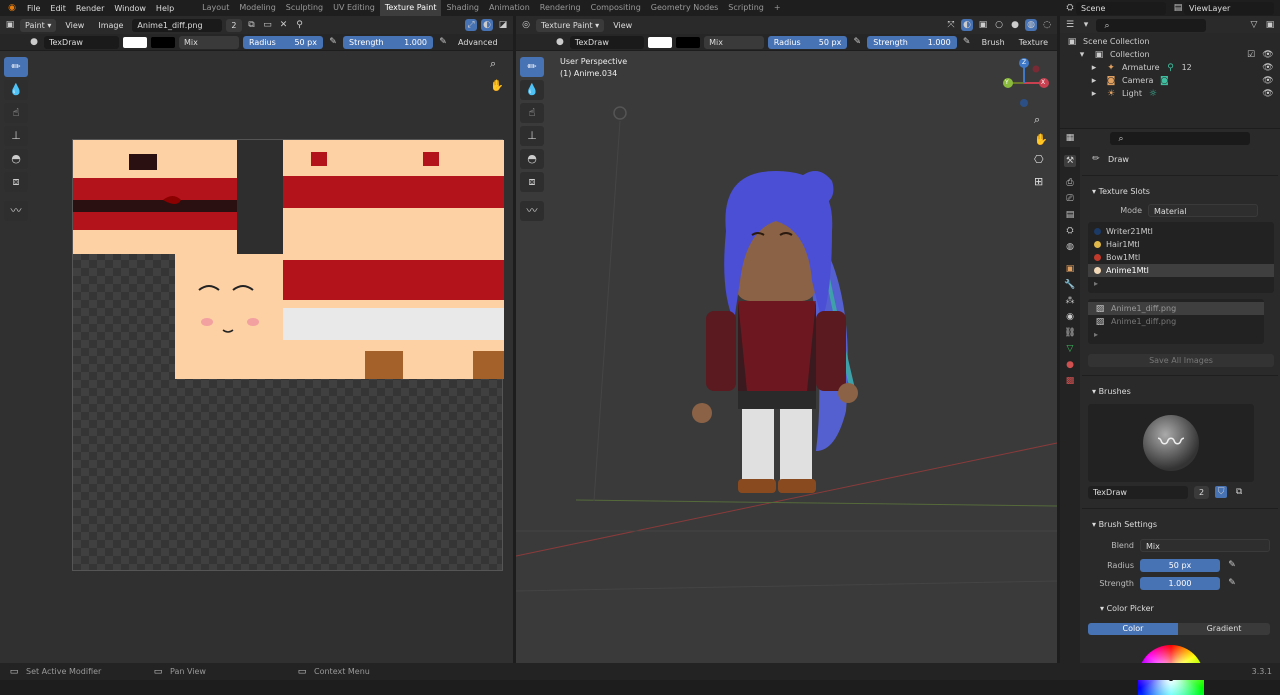  I want to click on viewport-fill-tool-icon: ◓, so click(532, 159).